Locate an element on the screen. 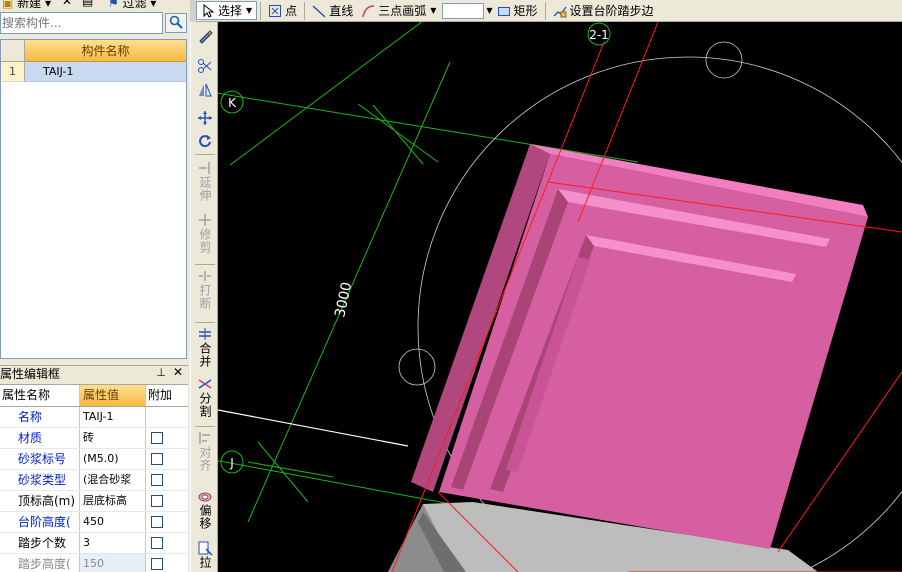 The image size is (902, 572). search-button is located at coordinates (176, 23).